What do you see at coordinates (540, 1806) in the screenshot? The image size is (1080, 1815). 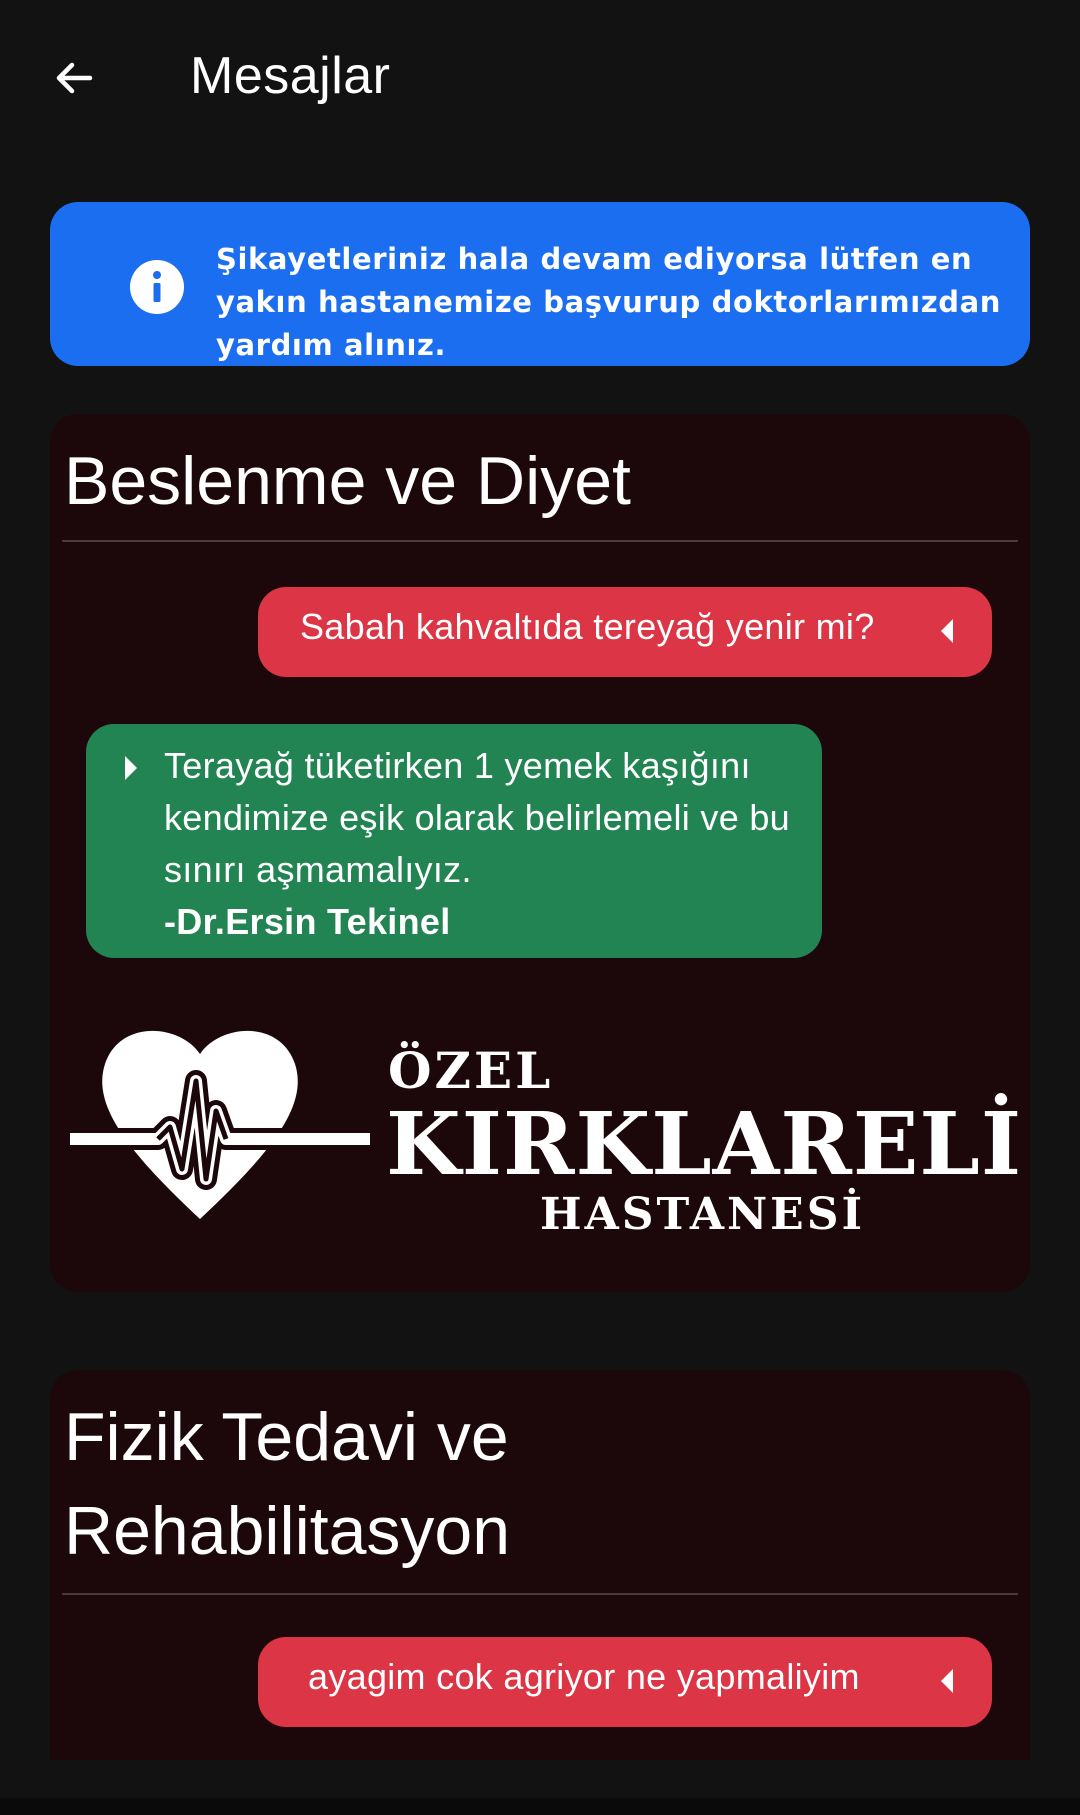 I see `bottom-edge` at bounding box center [540, 1806].